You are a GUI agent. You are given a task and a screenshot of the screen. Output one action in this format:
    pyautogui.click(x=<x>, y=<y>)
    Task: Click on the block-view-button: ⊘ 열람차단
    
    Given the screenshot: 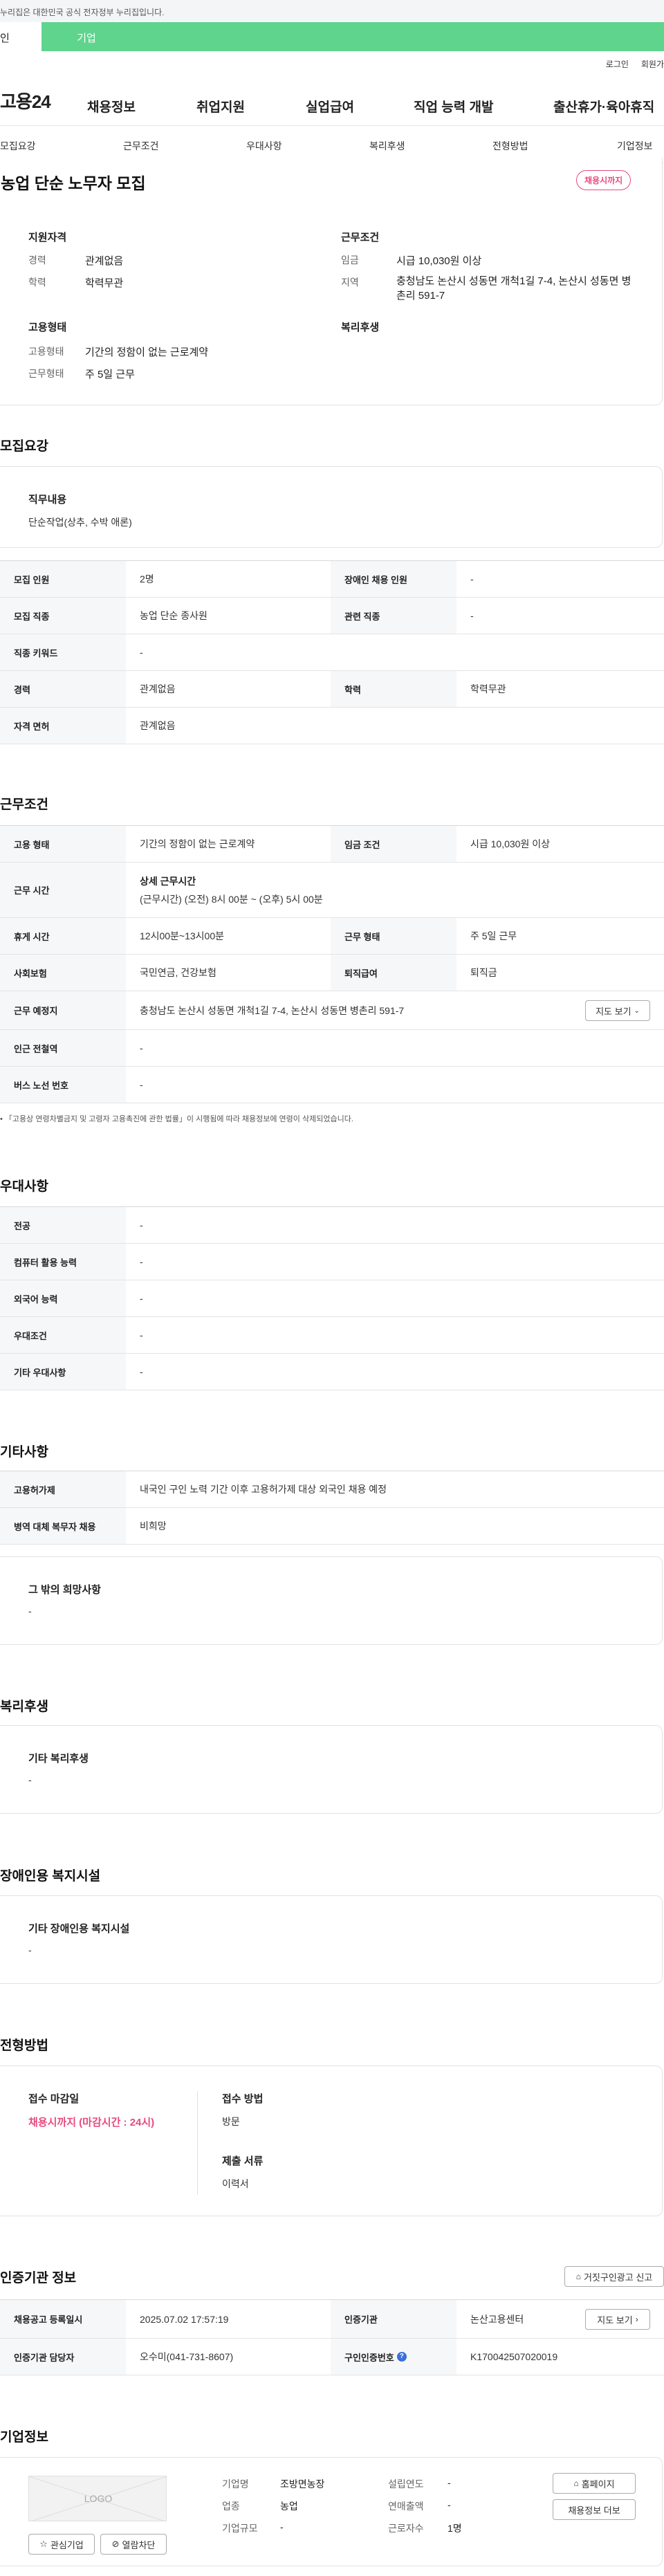 What is the action you would take?
    pyautogui.click(x=133, y=2544)
    